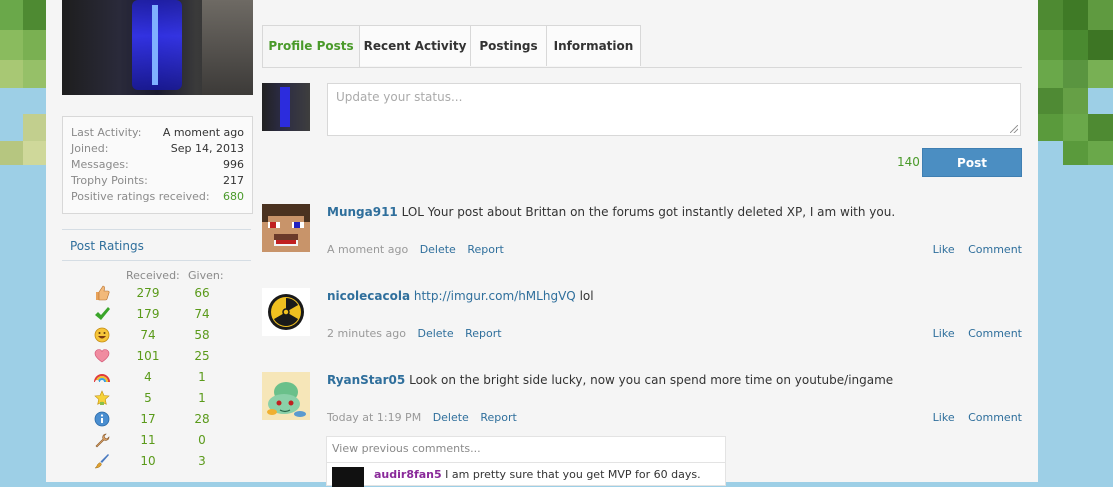  Describe the element at coordinates (100, 164) in the screenshot. I see `stat-label: Messages:` at that location.